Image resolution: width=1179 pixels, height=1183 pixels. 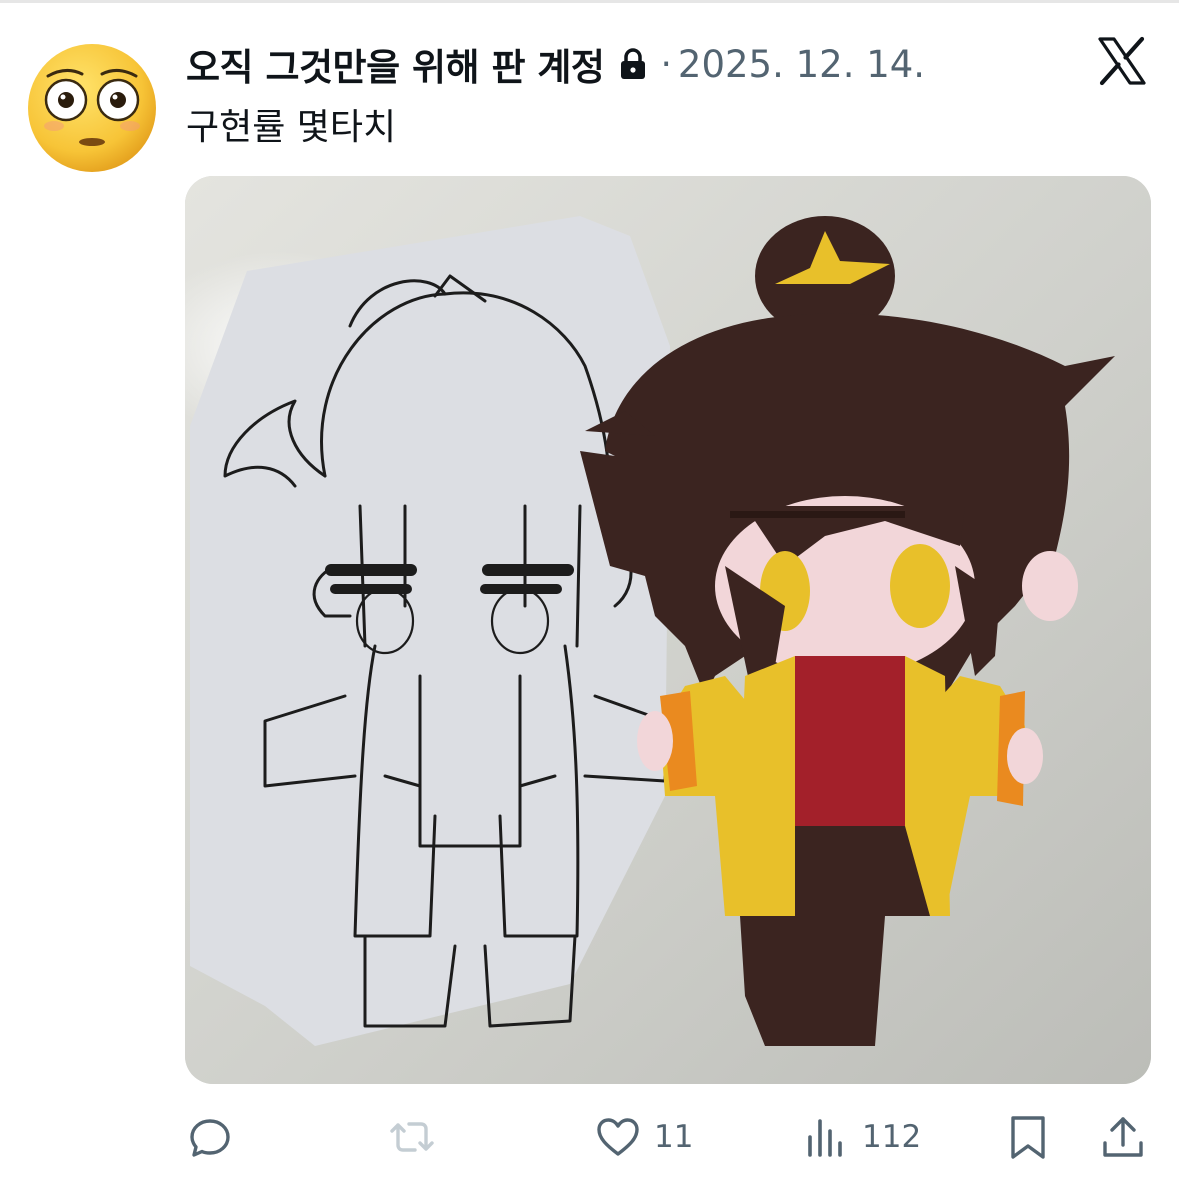 I want to click on heart-icon, so click(x=618, y=1137).